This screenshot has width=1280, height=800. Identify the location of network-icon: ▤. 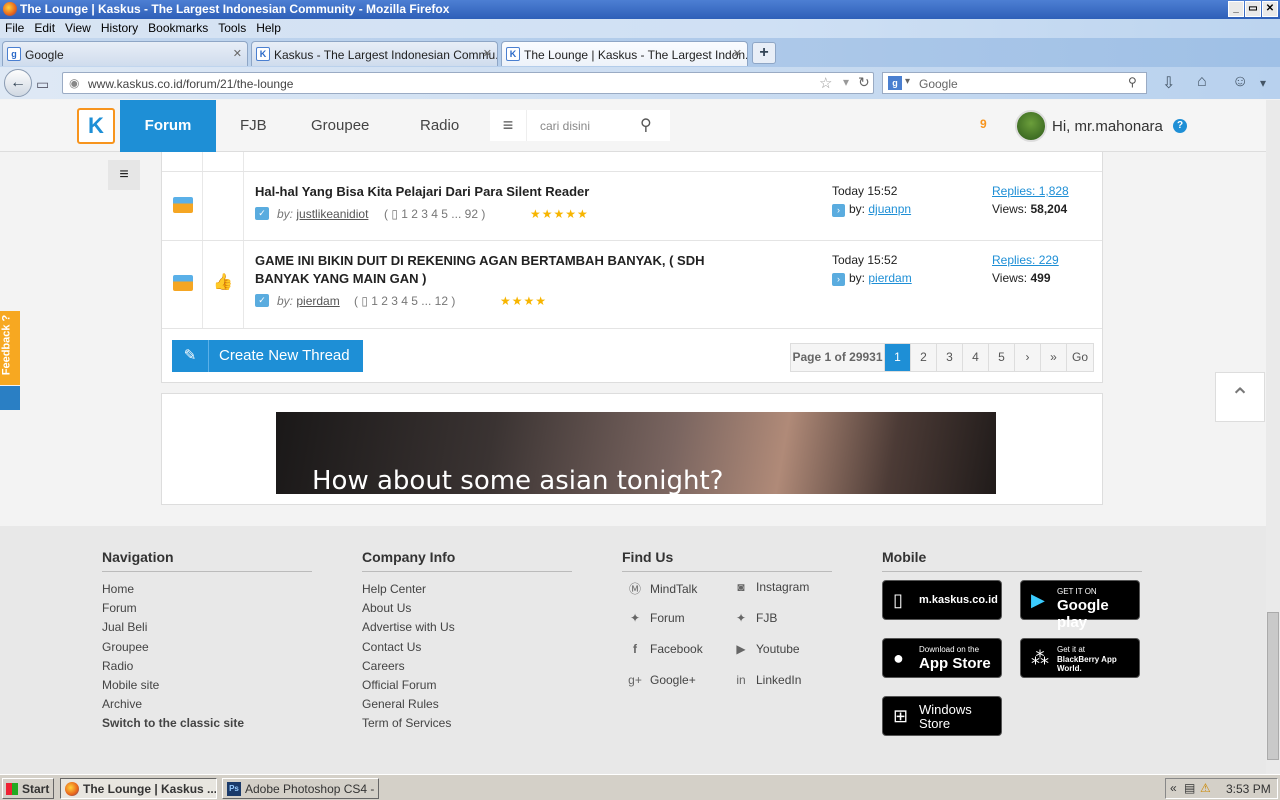
(1189, 788).